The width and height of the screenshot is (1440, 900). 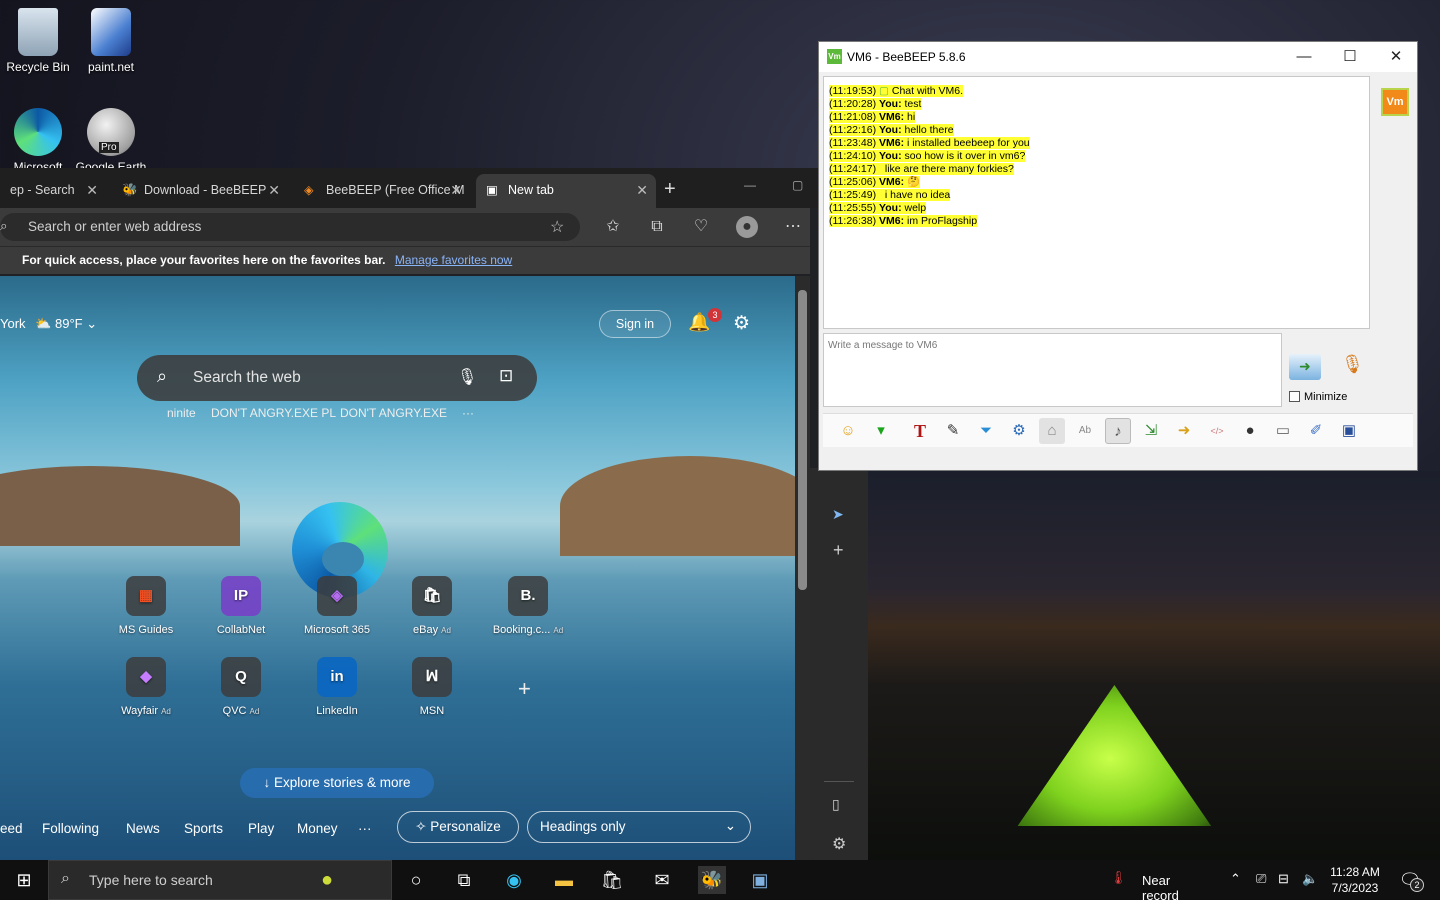 I want to click on trending-item: DON'T ANGRY.EXE, so click(x=393, y=413).